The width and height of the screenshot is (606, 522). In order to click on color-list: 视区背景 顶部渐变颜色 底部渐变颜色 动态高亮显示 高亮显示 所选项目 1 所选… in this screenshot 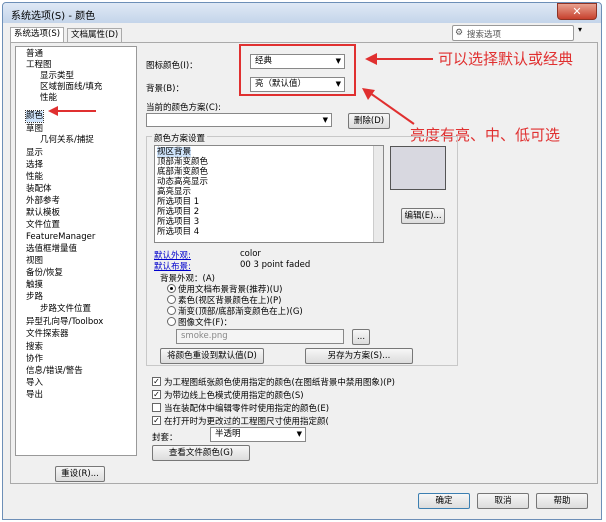, I will do `click(269, 194)`.